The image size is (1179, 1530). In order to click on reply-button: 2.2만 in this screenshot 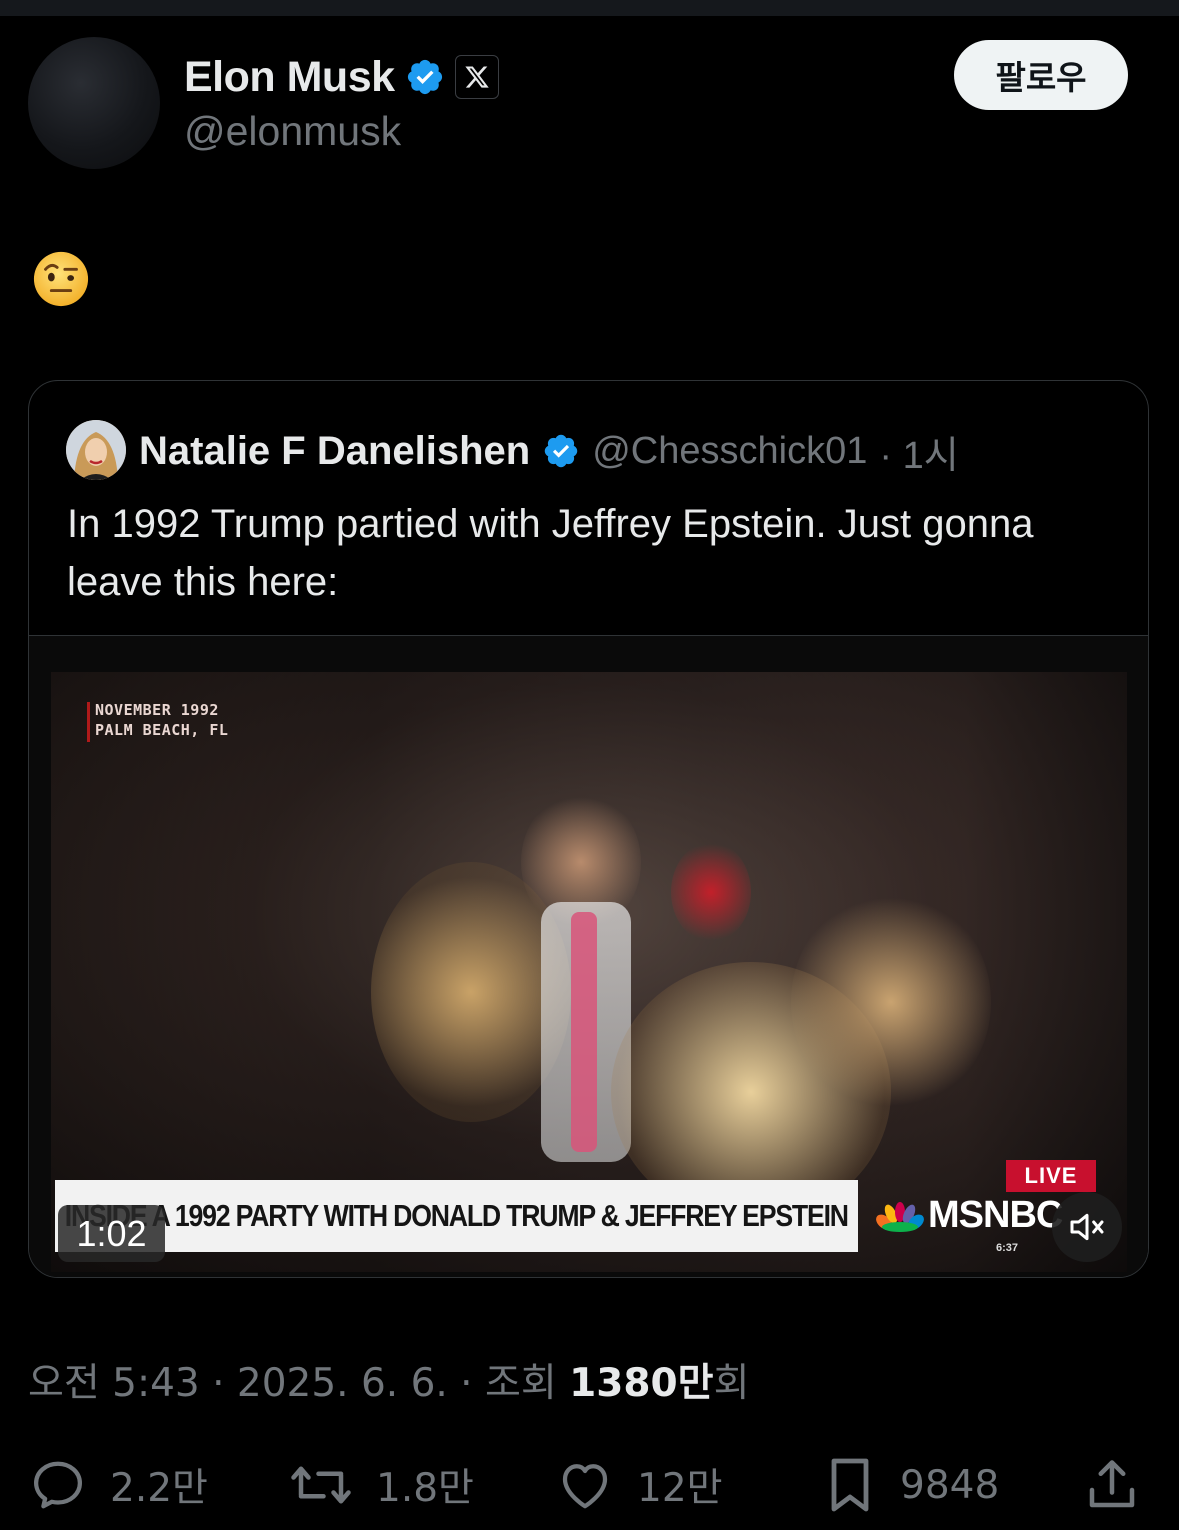, I will do `click(118, 1485)`.